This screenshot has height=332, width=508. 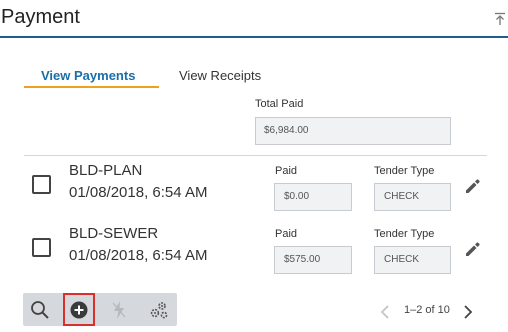 What do you see at coordinates (353, 131) in the screenshot?
I see `total-paid-field: $6,984.00` at bounding box center [353, 131].